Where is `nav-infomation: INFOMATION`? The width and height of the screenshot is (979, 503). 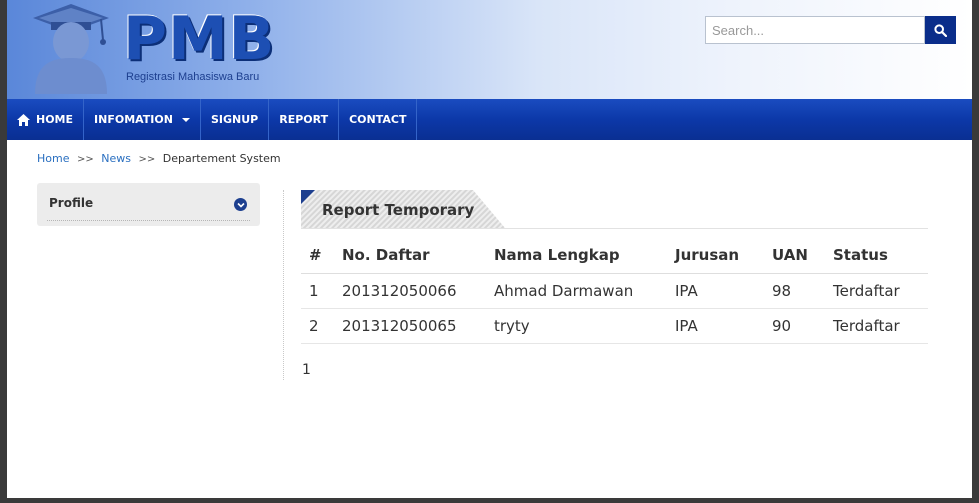 nav-infomation: INFOMATION is located at coordinates (142, 119).